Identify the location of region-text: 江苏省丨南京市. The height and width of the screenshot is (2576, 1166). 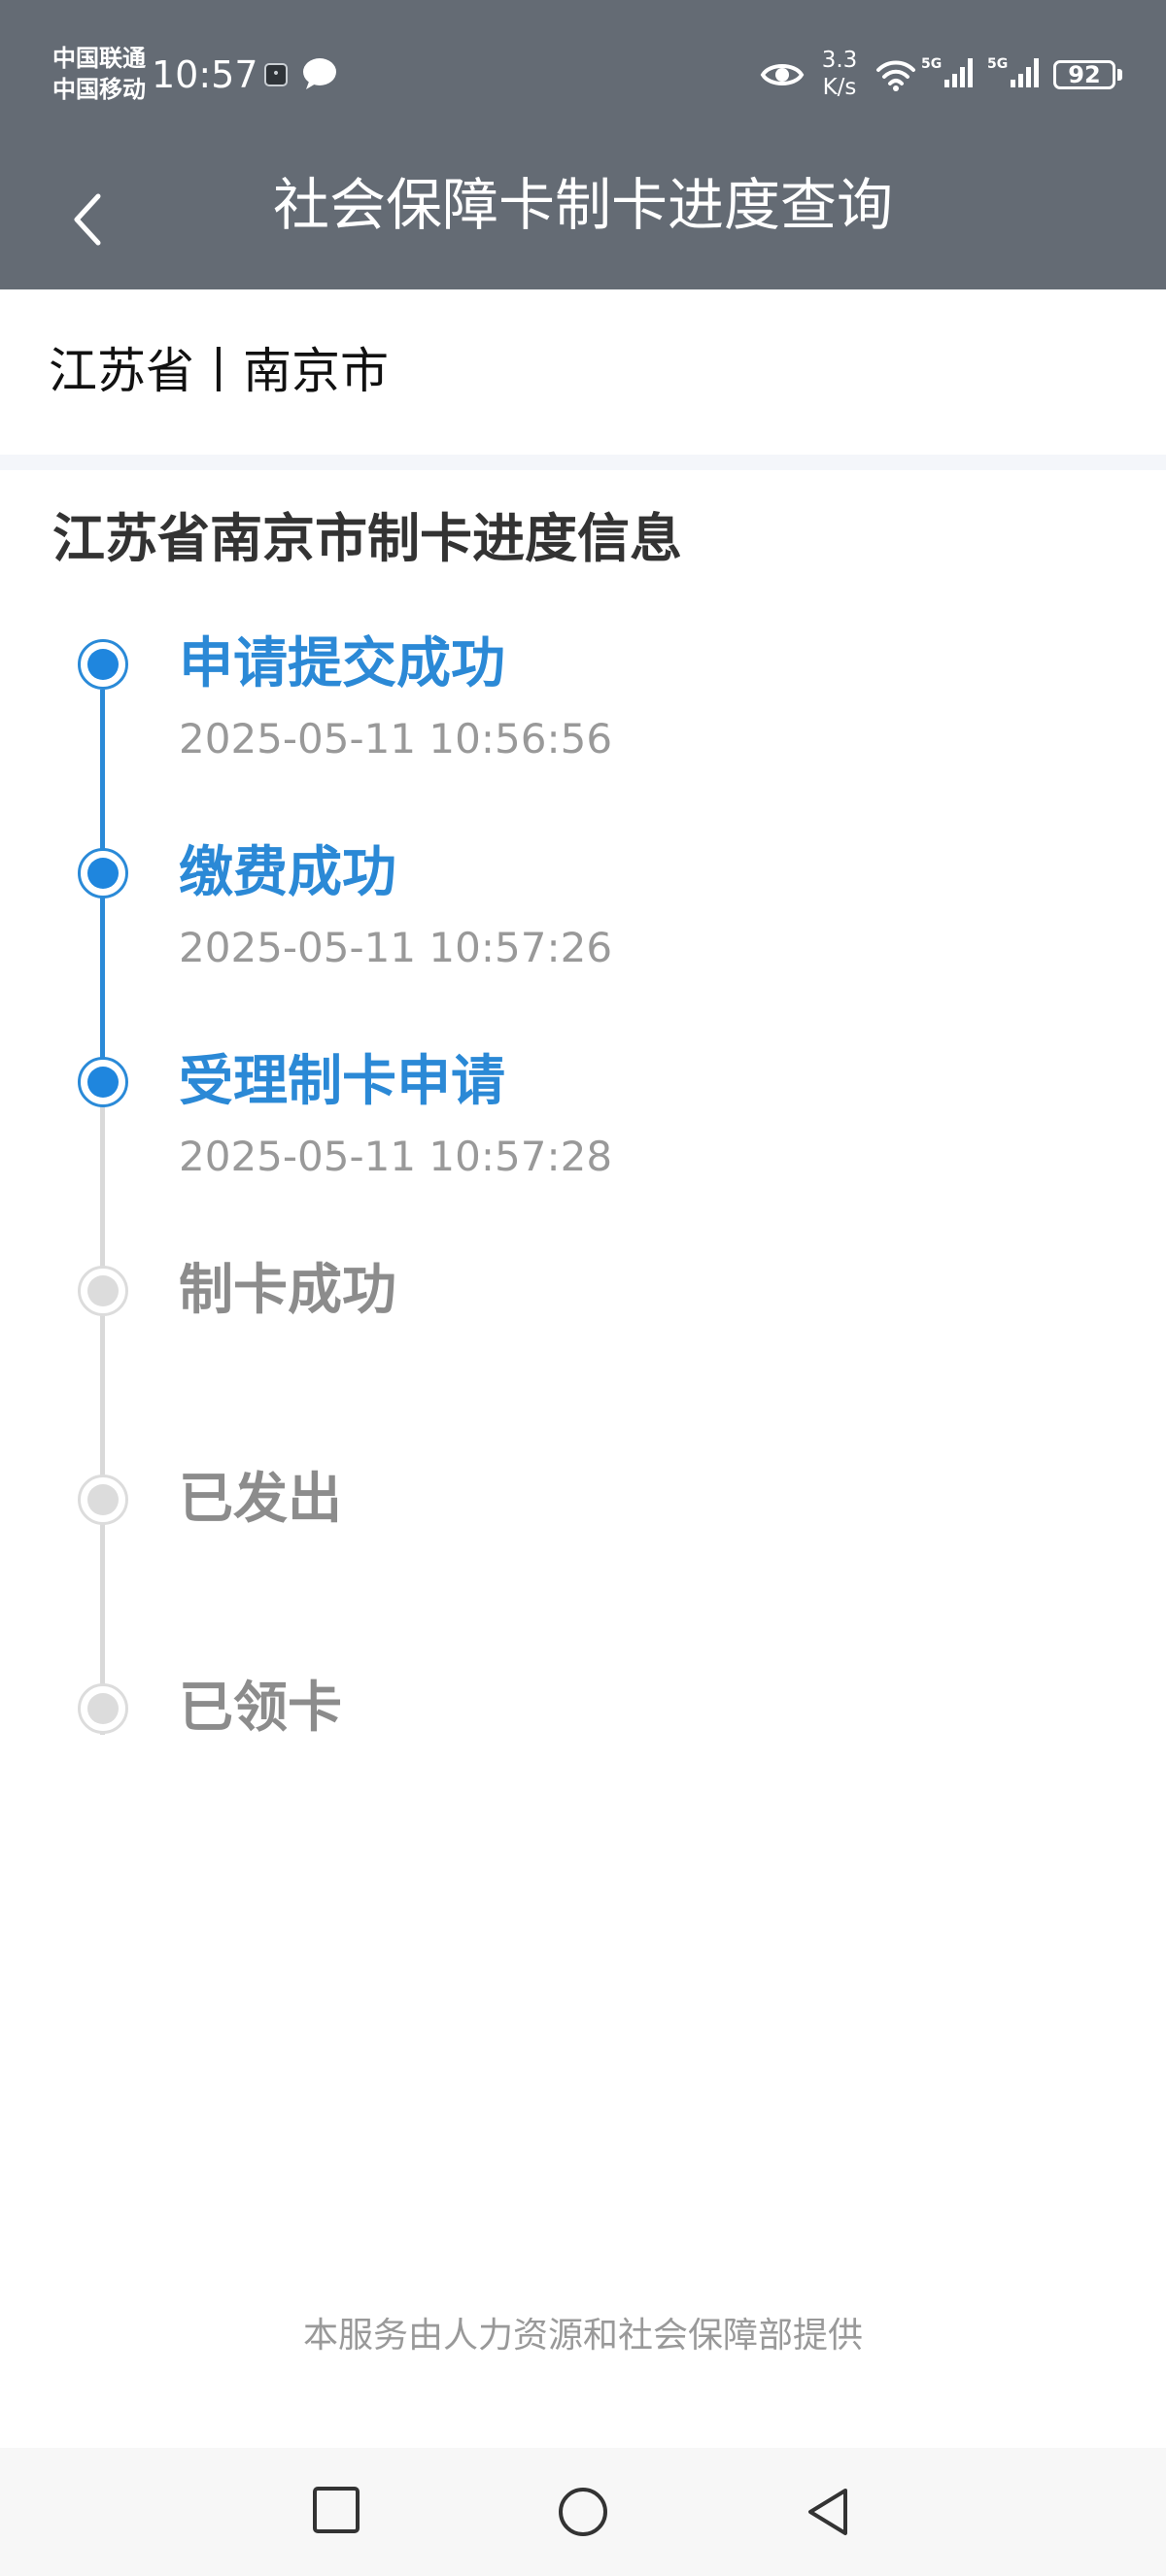
(219, 371).